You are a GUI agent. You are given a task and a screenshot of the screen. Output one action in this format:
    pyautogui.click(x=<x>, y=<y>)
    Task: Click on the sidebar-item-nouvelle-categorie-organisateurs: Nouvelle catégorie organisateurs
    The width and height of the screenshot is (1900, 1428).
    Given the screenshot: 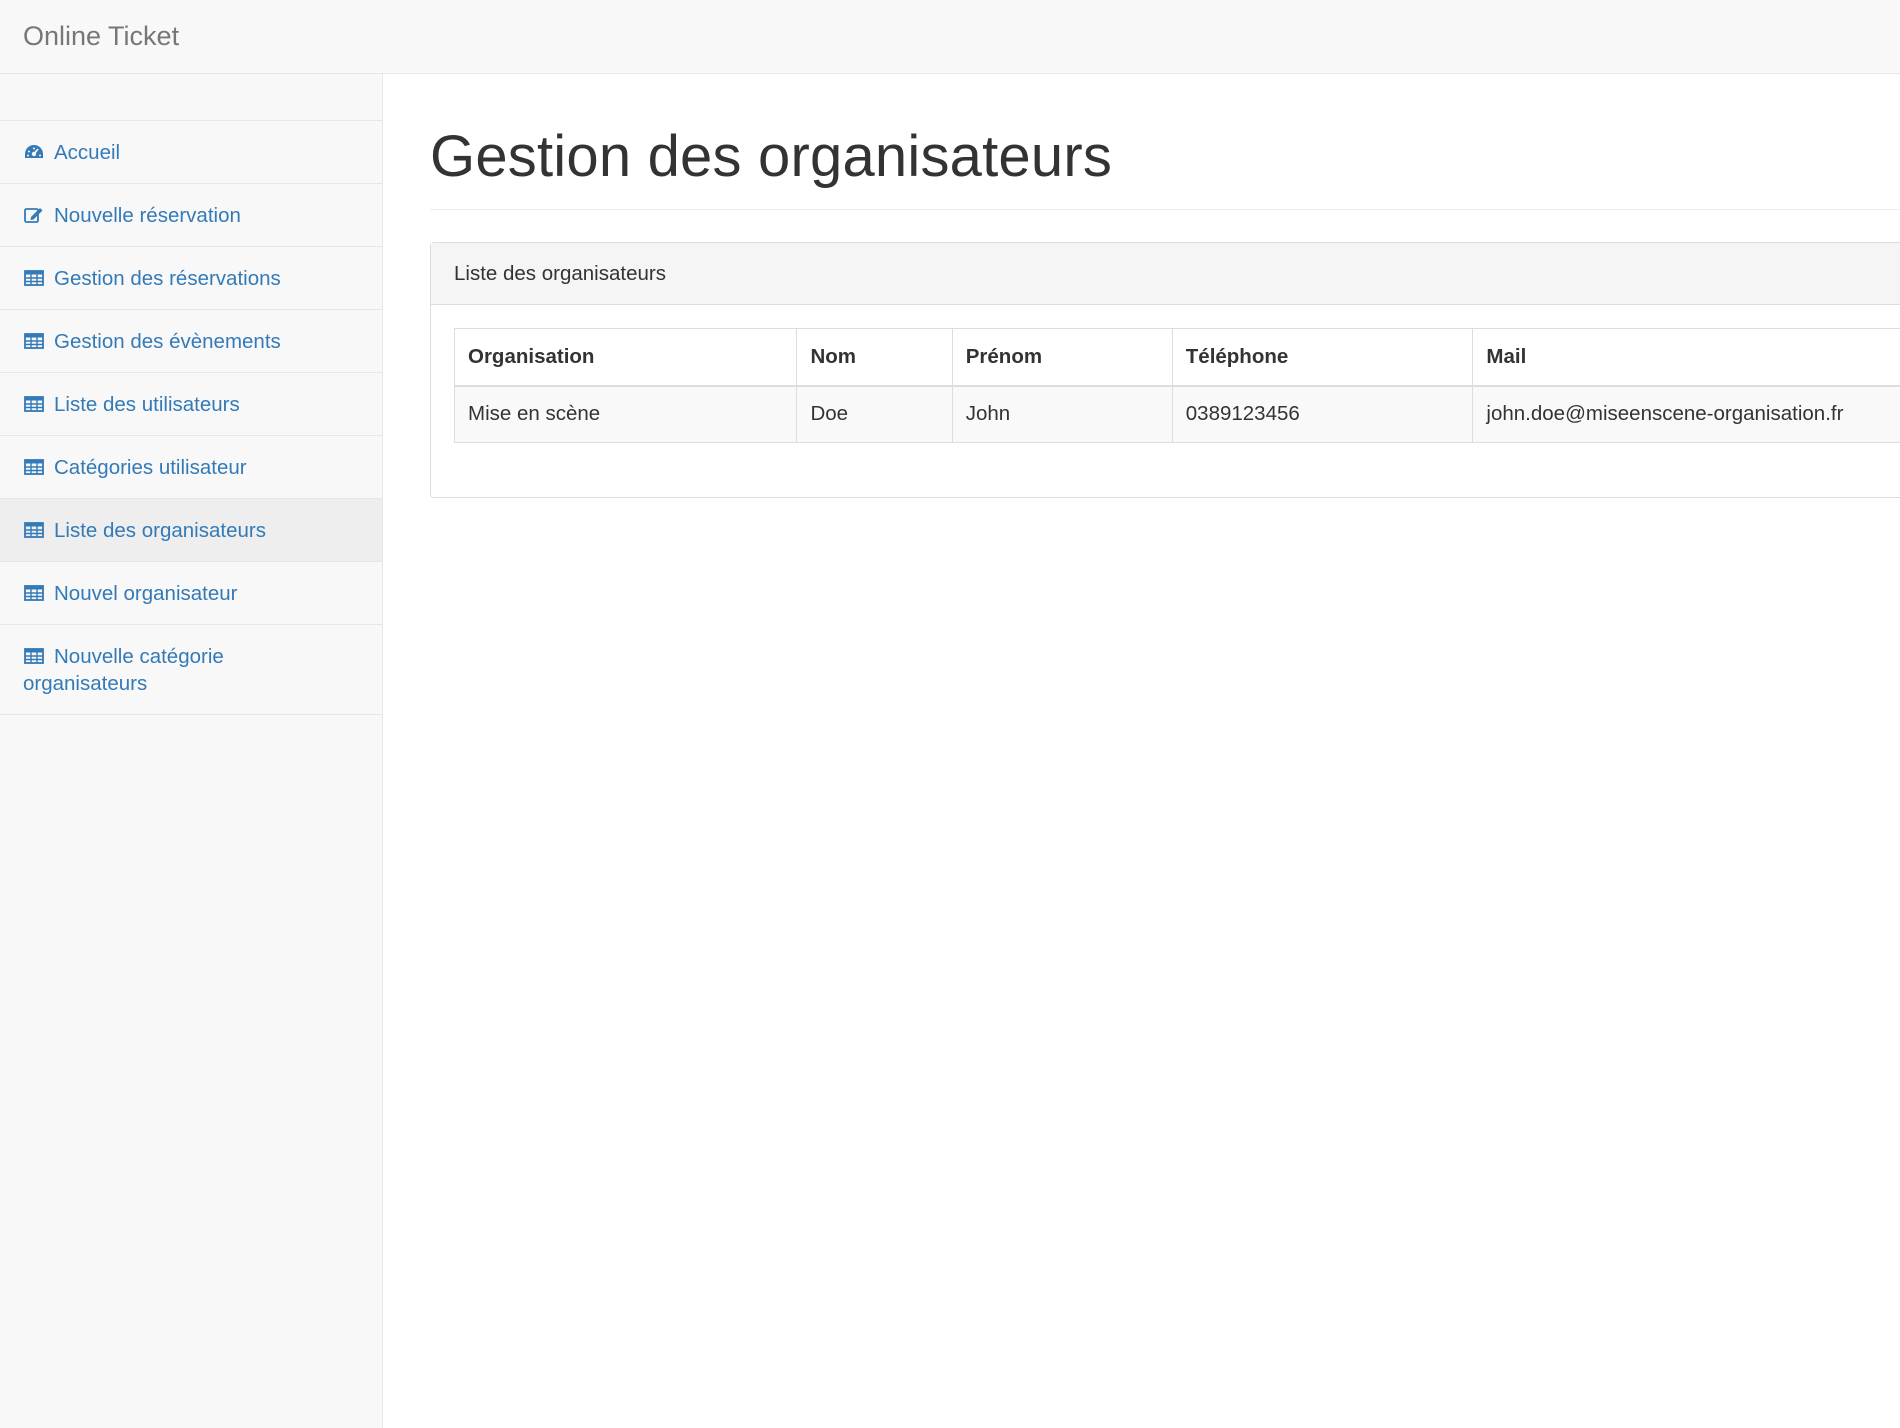 What is the action you would take?
    pyautogui.click(x=191, y=670)
    